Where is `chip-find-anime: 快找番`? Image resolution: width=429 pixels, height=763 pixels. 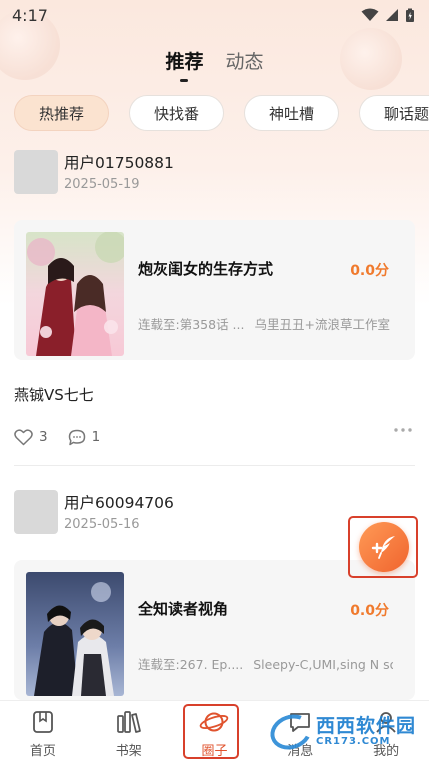 chip-find-anime: 快找番 is located at coordinates (177, 113).